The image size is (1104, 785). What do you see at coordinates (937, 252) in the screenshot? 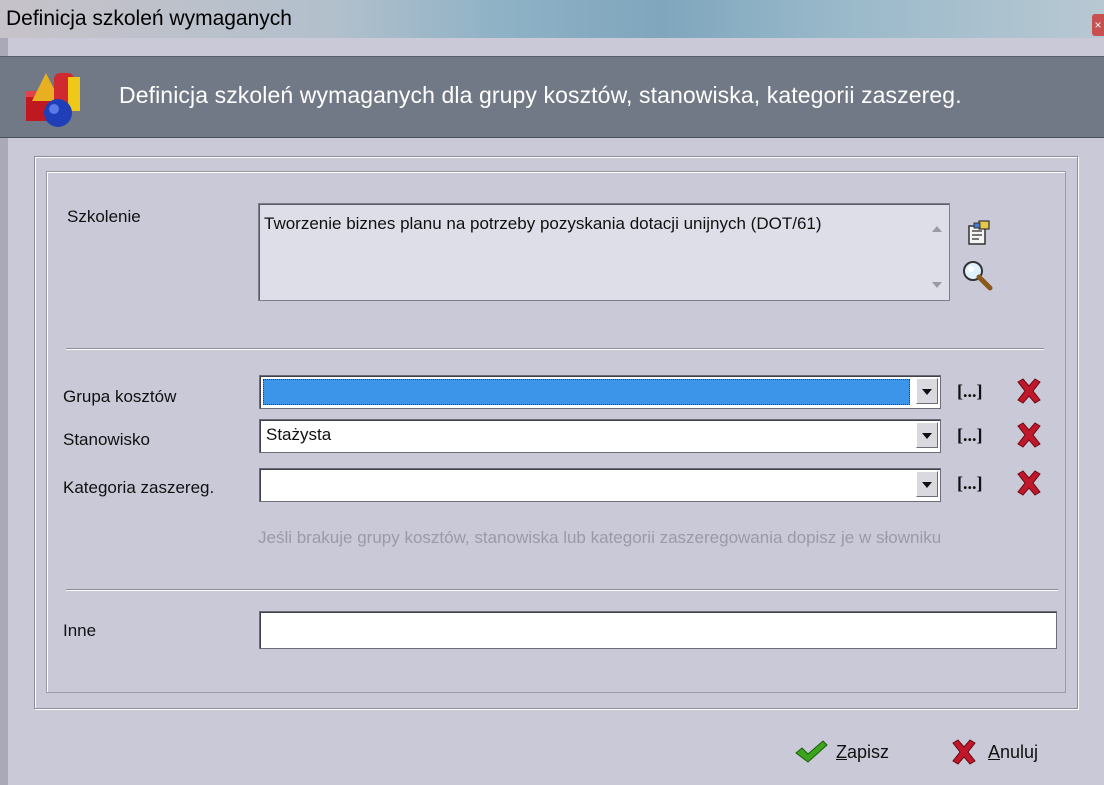
I see `memo-scrollbar` at bounding box center [937, 252].